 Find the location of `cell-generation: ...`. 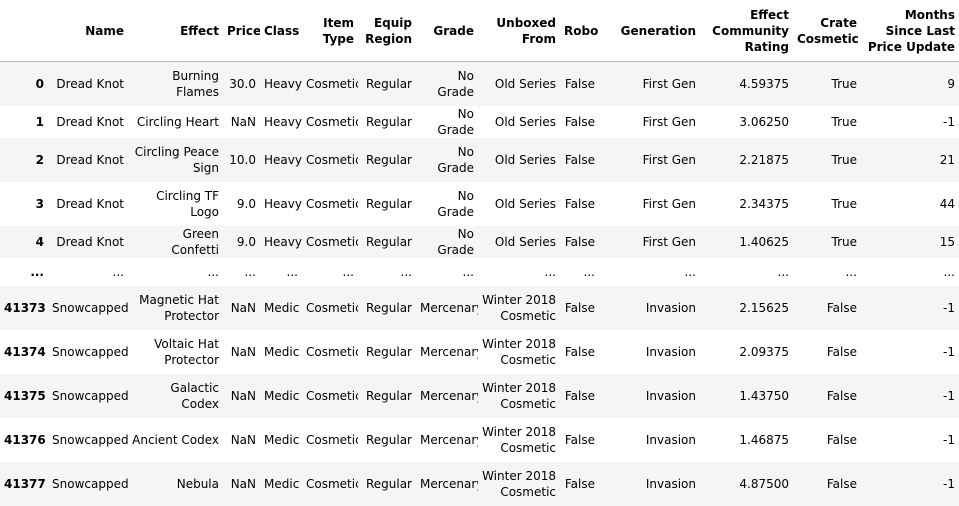

cell-generation: ... is located at coordinates (690, 271).